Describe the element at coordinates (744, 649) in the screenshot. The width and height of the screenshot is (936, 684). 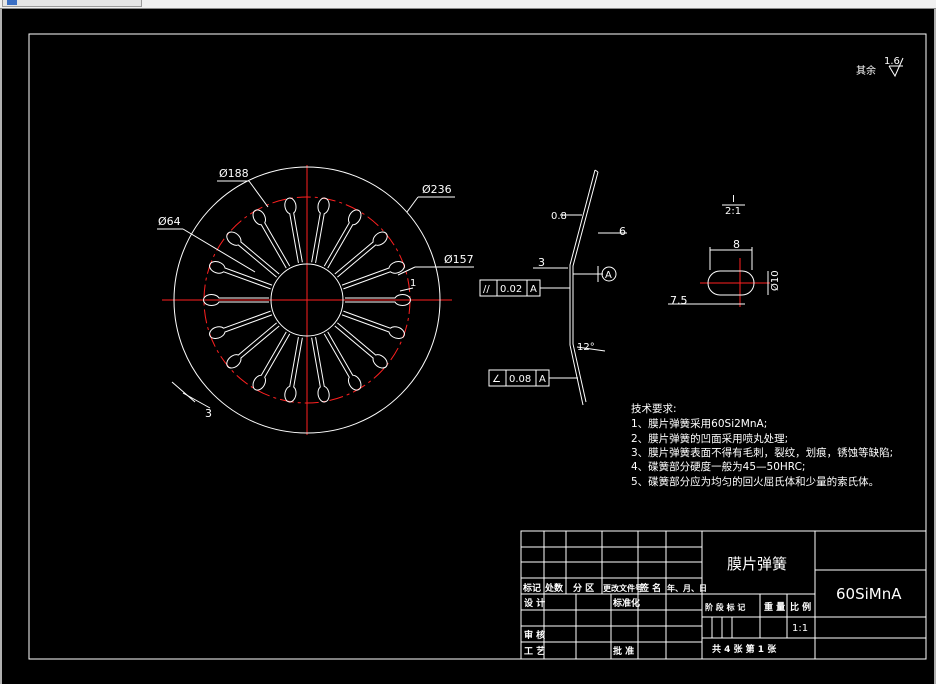
I see `tb-sheets: 共 4 张 第 1 张` at that location.